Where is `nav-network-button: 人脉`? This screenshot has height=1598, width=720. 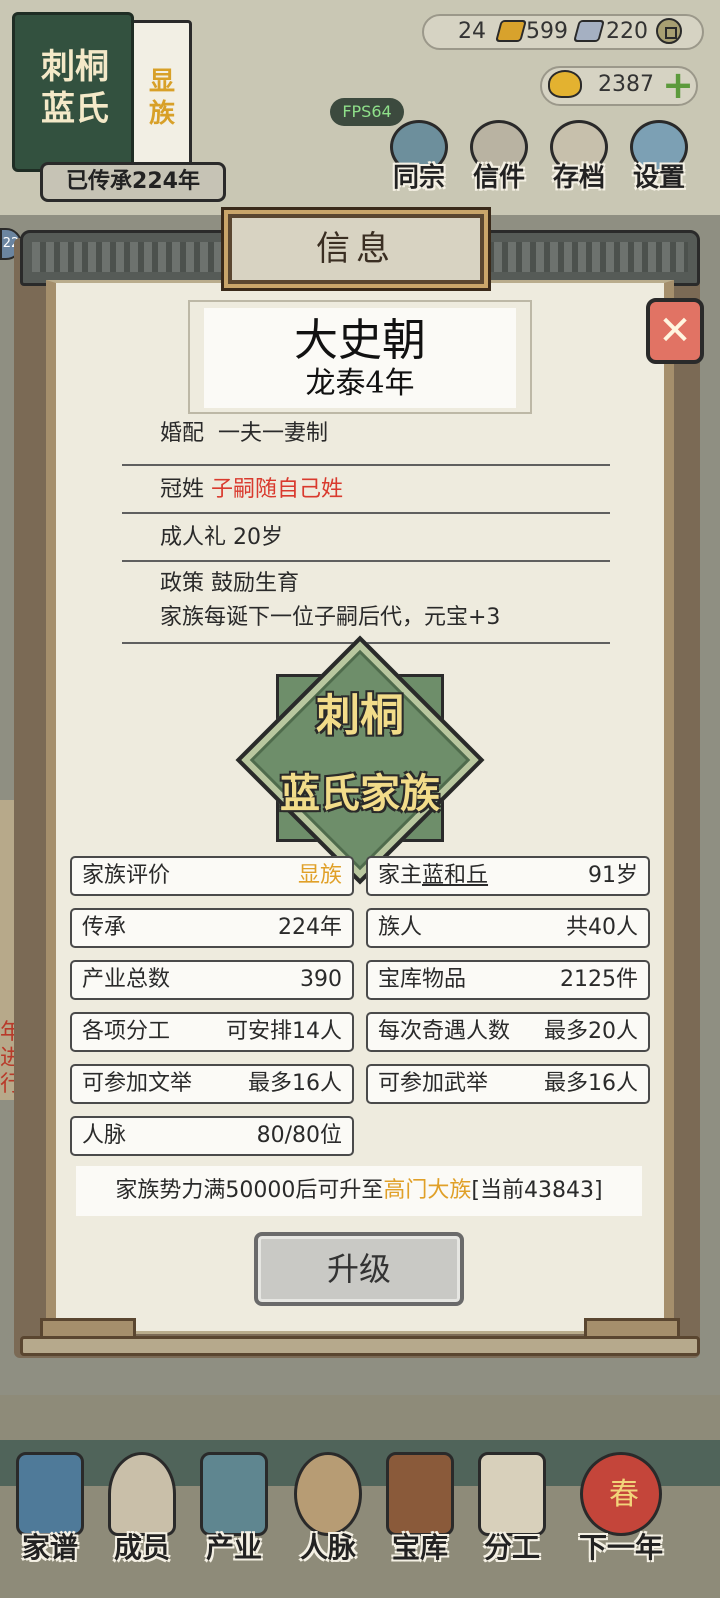
nav-network-button: 人脉 is located at coordinates (328, 1517).